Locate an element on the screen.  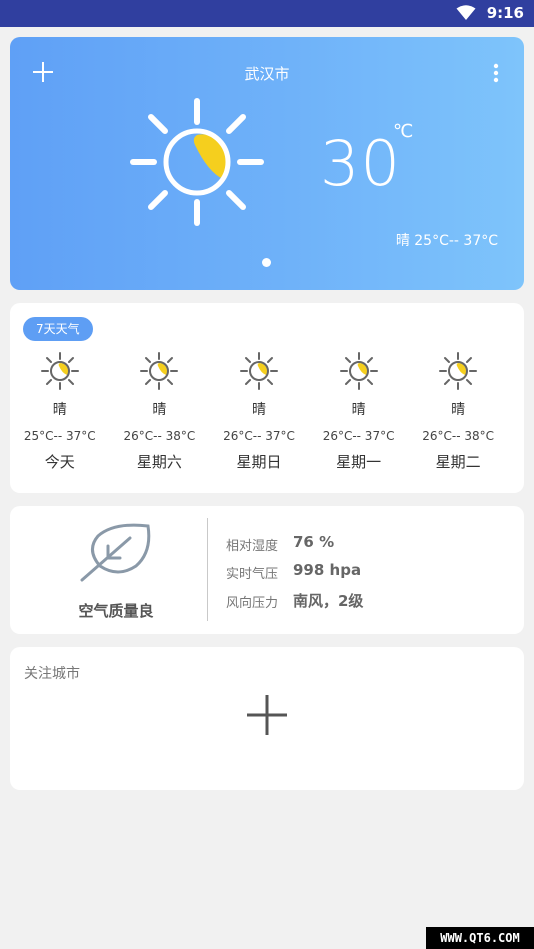
add-icon is located at coordinates (267, 715).